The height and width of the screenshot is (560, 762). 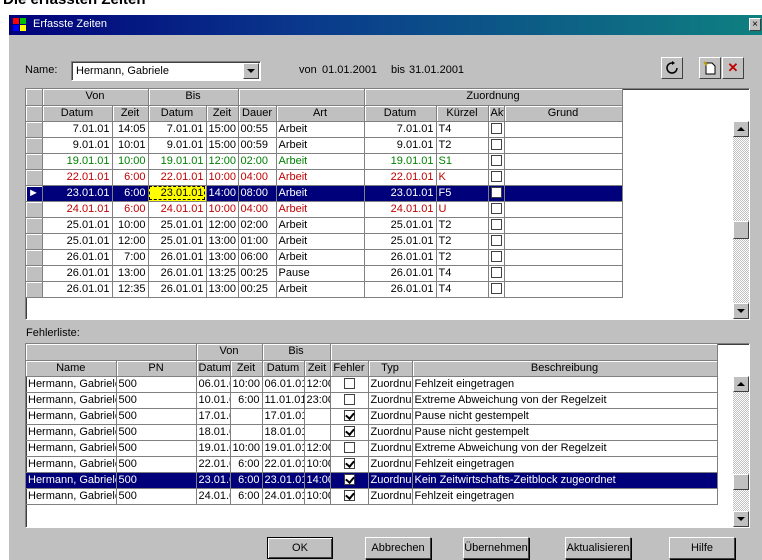 I want to click on time-cell: 04:00, so click(x=257, y=177).